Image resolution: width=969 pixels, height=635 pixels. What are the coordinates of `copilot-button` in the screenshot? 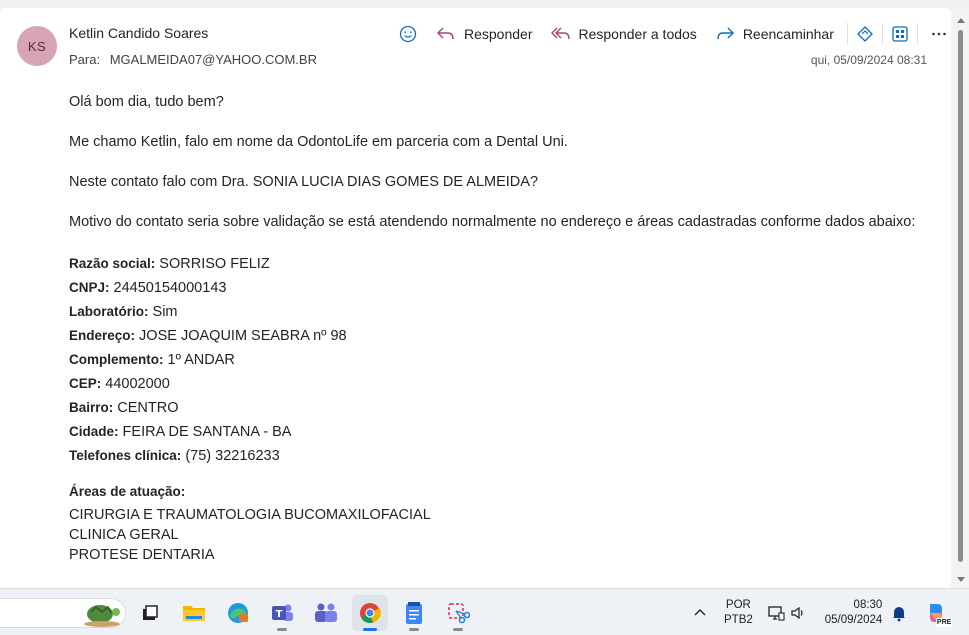 It's located at (865, 34).